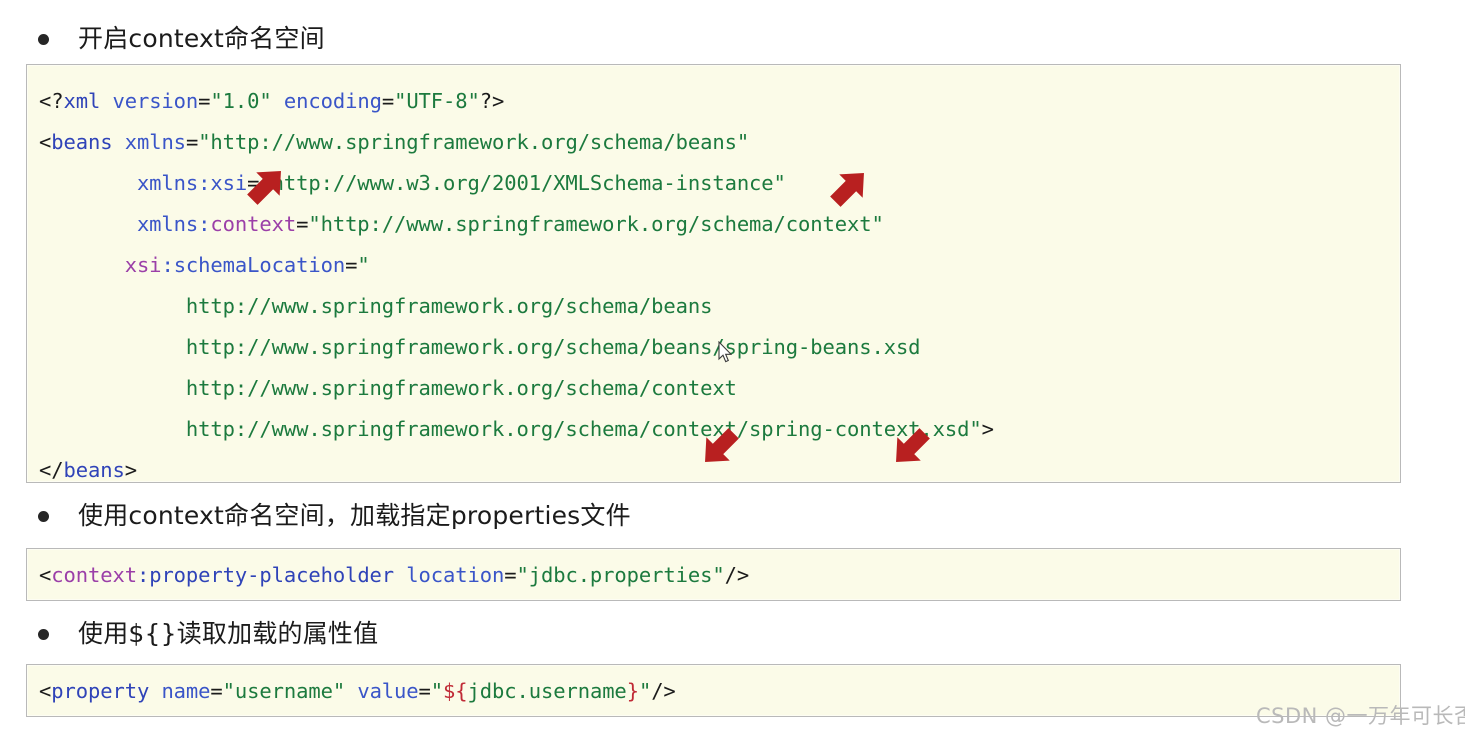 This screenshot has width=1465, height=733. What do you see at coordinates (547, 691) in the screenshot?
I see `code-token-val: jdbc.username` at bounding box center [547, 691].